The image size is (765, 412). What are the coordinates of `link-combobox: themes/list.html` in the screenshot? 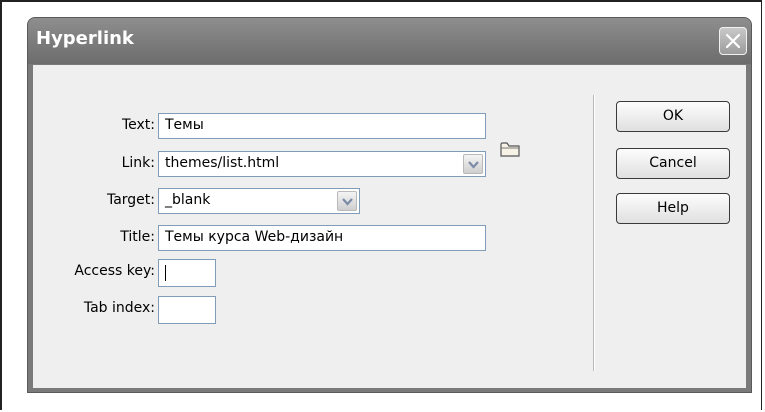 It's located at (322, 164).